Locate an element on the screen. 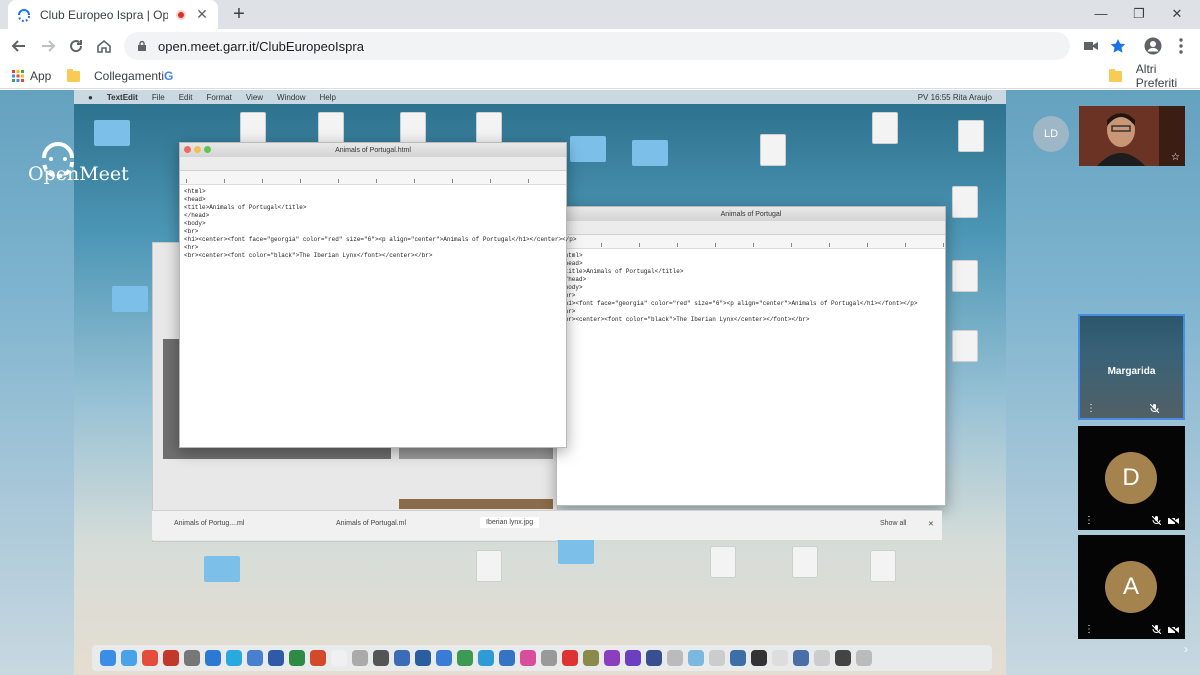  traffic-lights is located at coordinates (197, 149).